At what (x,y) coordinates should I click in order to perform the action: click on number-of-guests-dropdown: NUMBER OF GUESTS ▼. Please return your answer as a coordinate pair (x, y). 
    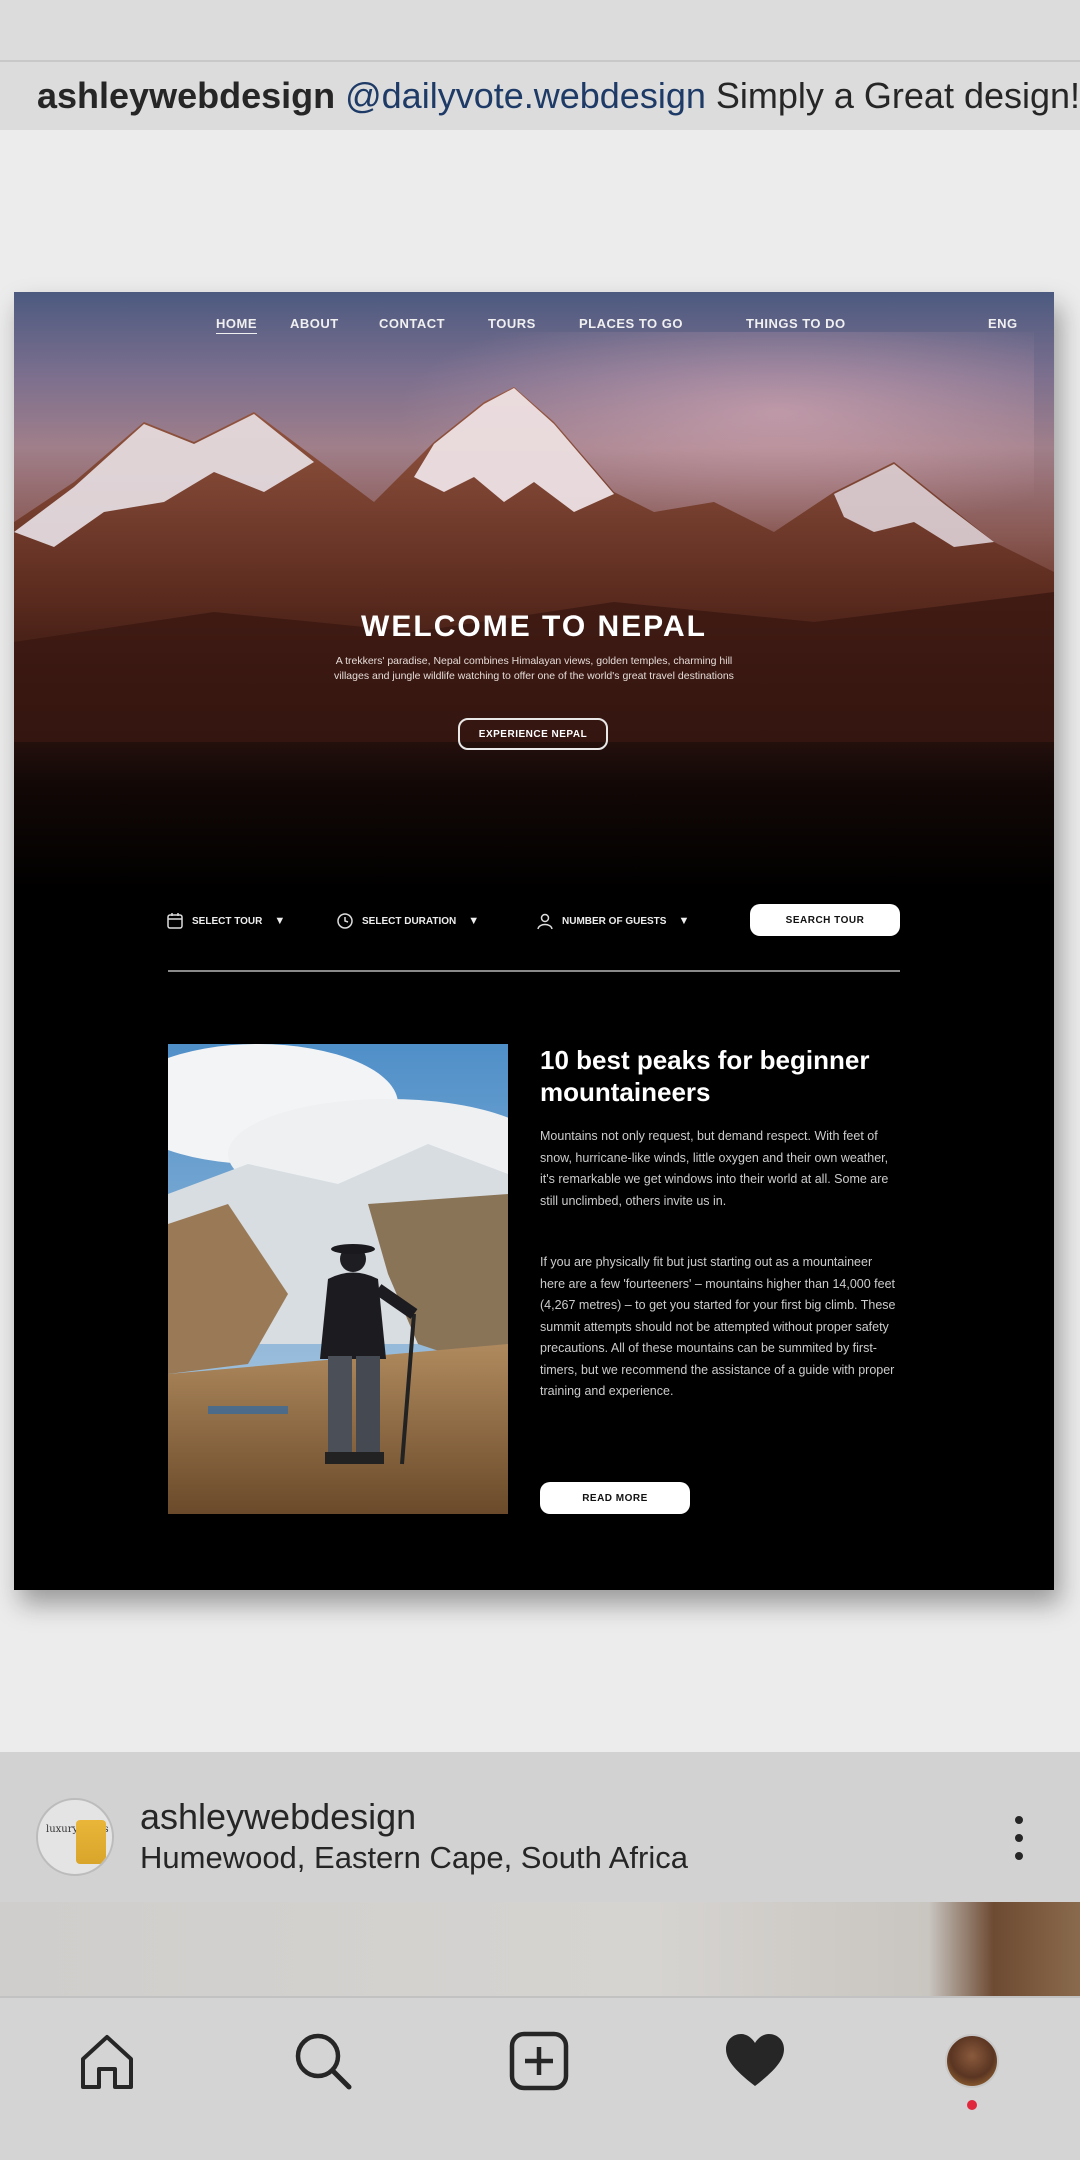
    Looking at the image, I should click on (612, 921).